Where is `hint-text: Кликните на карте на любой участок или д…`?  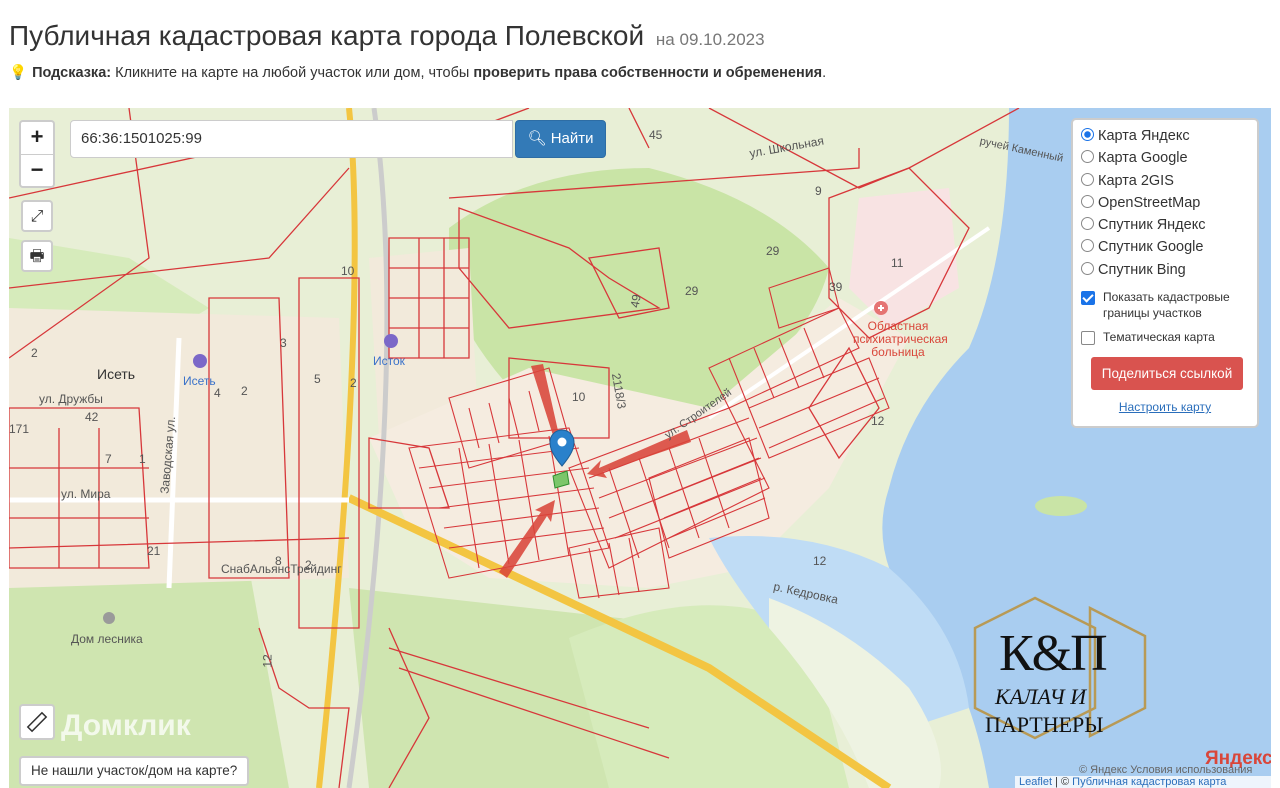
hint-text: Кликните на карте на любой участок или д… is located at coordinates (292, 73).